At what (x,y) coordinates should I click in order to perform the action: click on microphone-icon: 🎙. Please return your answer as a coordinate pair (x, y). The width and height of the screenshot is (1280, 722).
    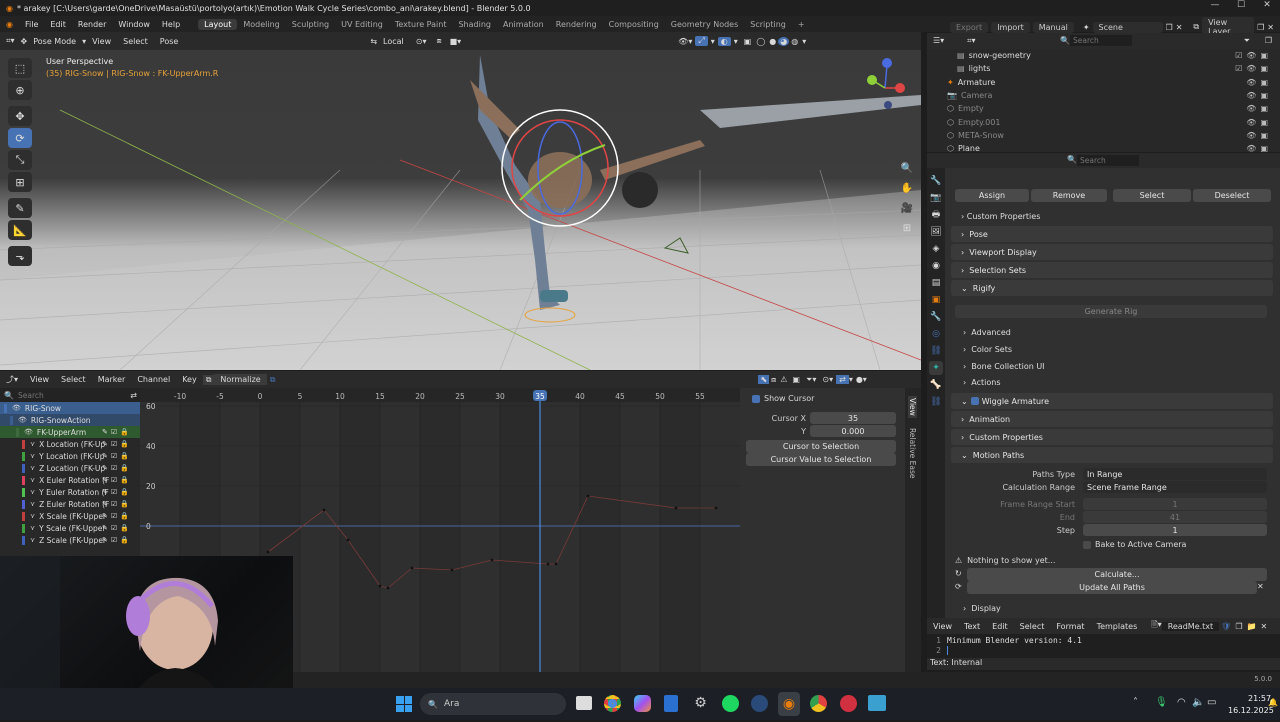
    Looking at the image, I should click on (1161, 702).